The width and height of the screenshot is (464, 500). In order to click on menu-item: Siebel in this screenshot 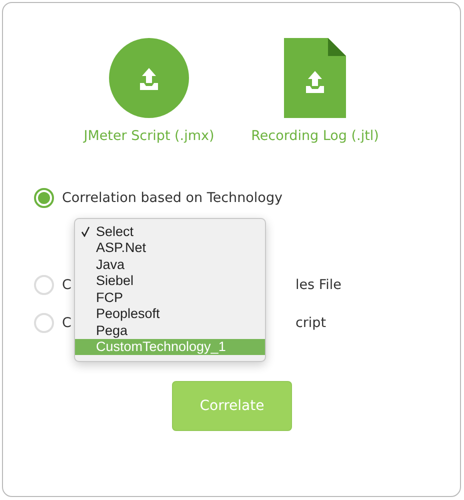, I will do `click(170, 280)`.